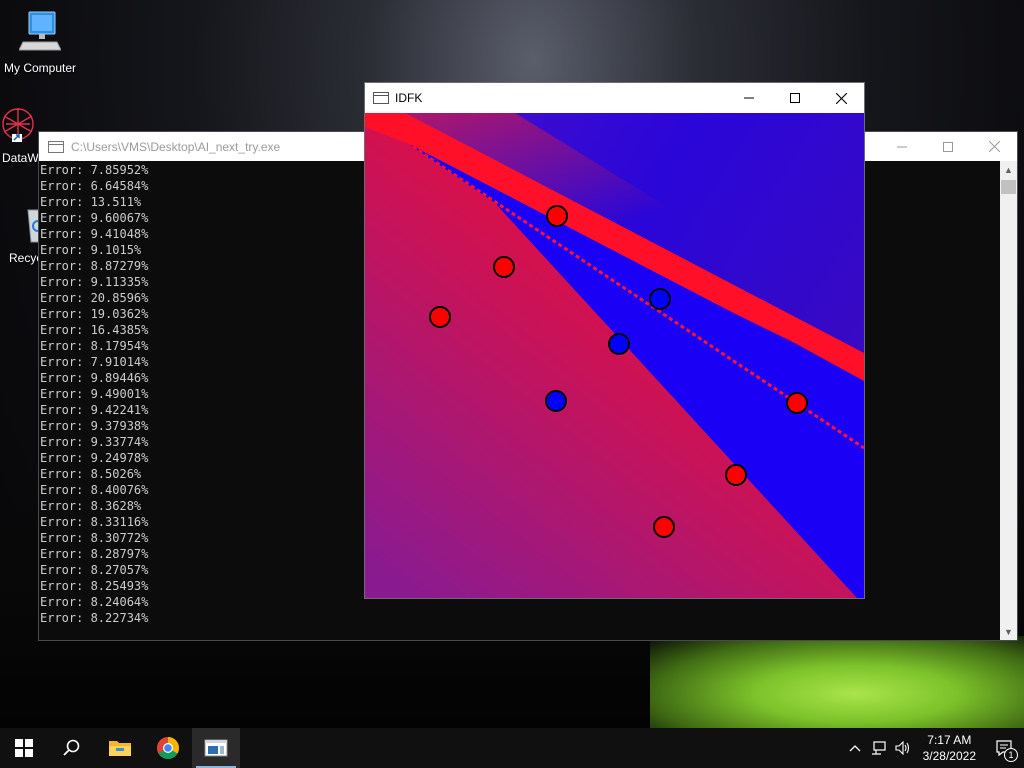 The width and height of the screenshot is (1024, 768). I want to click on system-tray: 7:17 AM 3/28/2022 1, so click(933, 748).